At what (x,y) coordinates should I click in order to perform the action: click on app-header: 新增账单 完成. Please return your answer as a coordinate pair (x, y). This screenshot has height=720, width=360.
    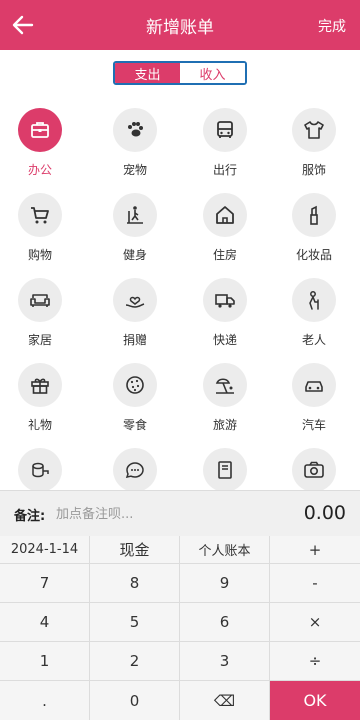
    Looking at the image, I should click on (180, 25).